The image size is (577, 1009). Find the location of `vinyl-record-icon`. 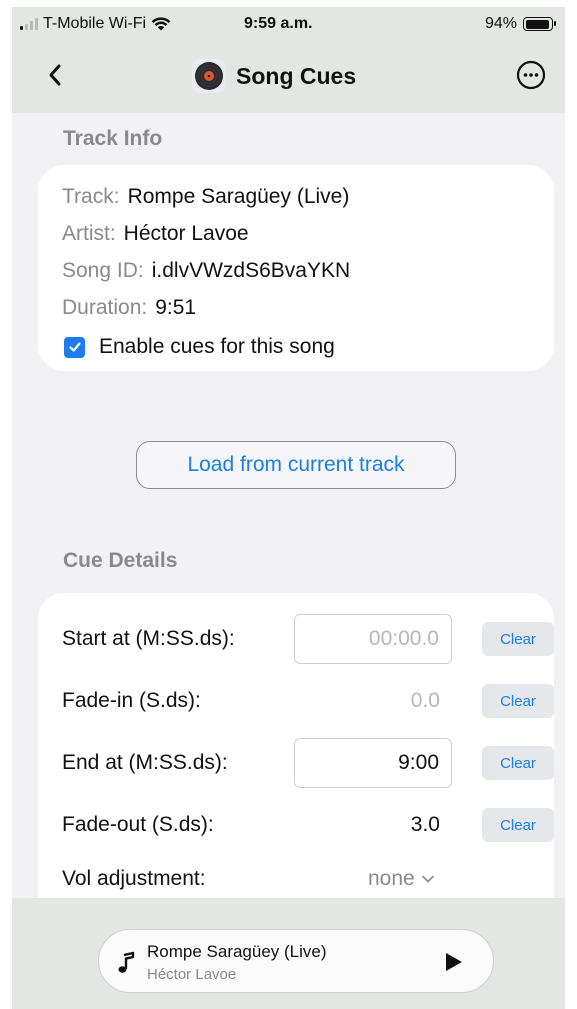

vinyl-record-icon is located at coordinates (209, 76).